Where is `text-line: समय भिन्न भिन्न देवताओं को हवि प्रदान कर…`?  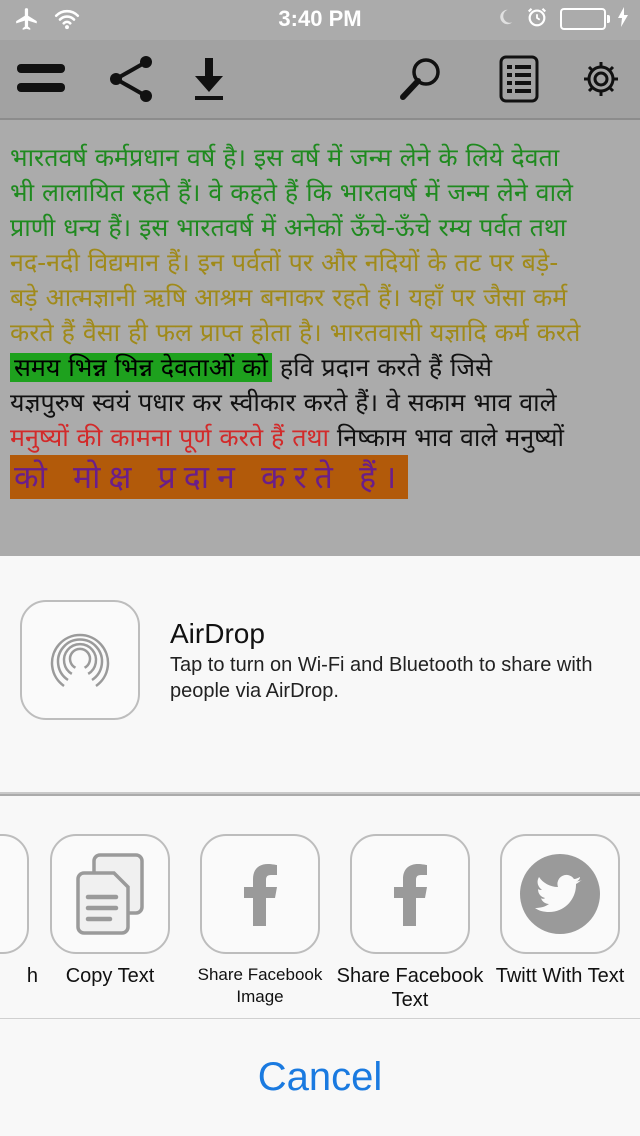 text-line: समय भिन्न भिन्न देवताओं को हवि प्रदान कर… is located at coordinates (321, 367).